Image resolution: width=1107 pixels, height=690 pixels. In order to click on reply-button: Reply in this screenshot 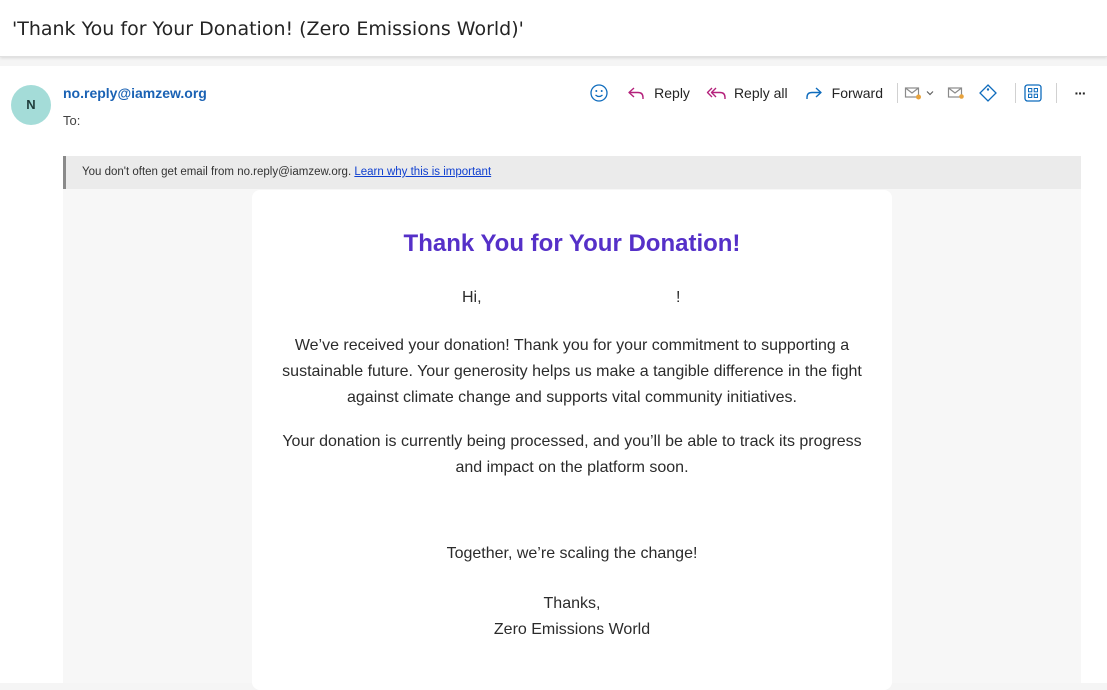, I will do `click(658, 93)`.